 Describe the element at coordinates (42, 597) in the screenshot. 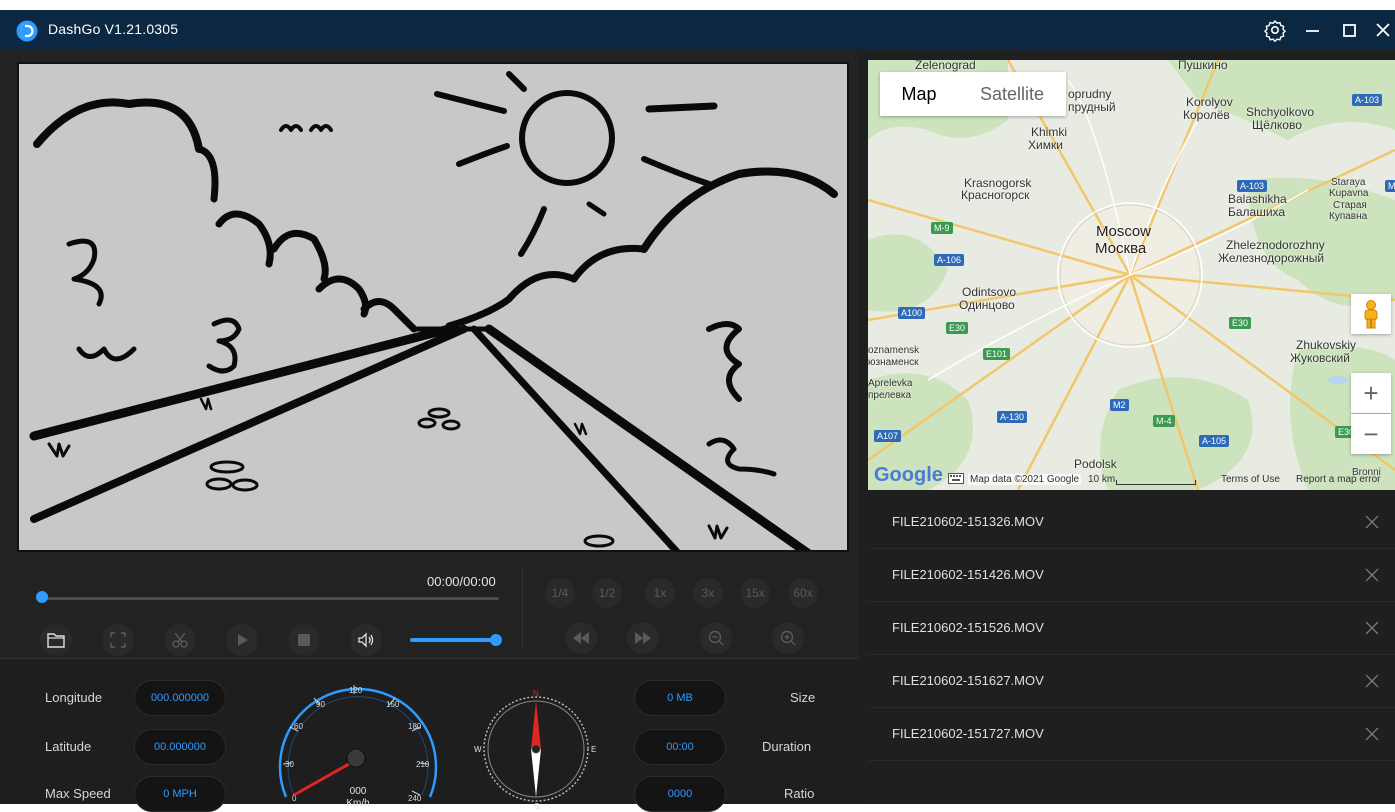

I see `progress-handle` at that location.